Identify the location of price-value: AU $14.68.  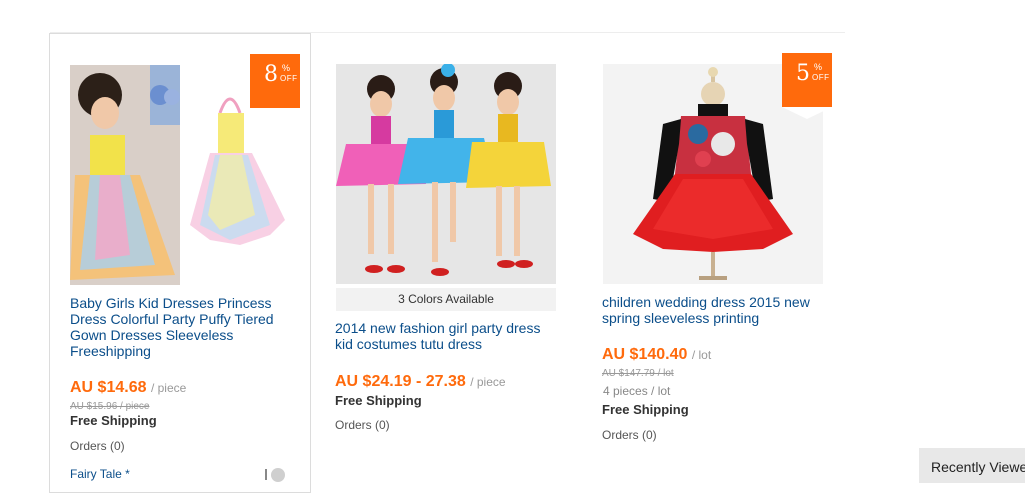
(108, 387).